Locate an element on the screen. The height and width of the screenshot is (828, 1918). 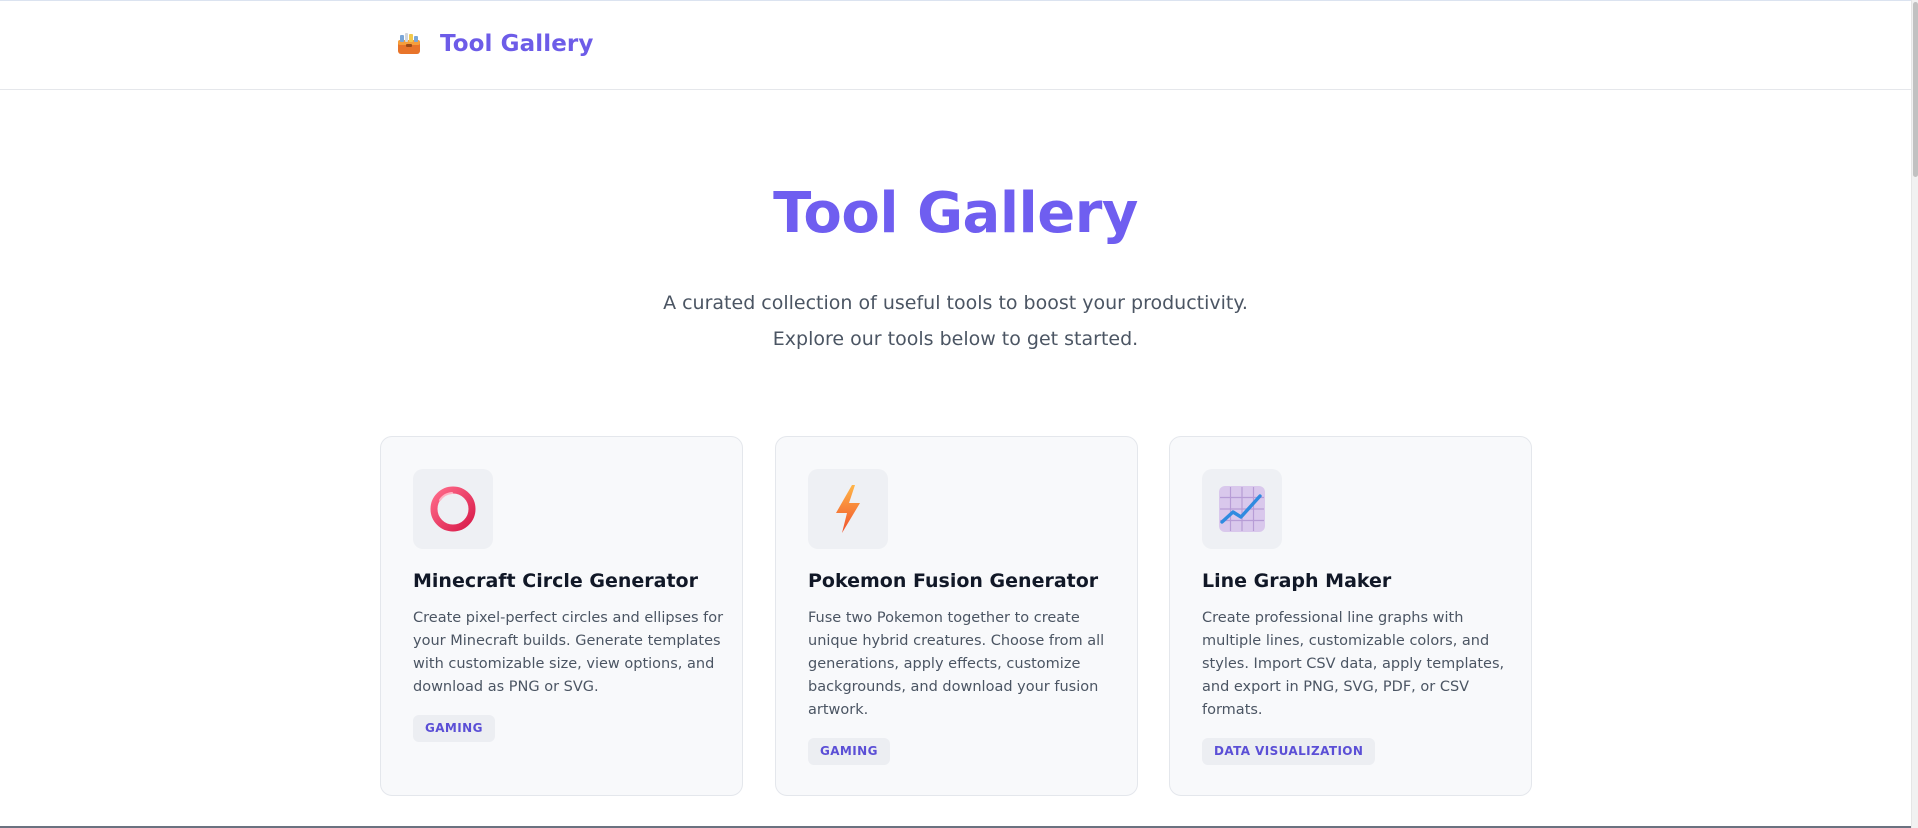
page-title: Tool Gallery is located at coordinates (955, 213).